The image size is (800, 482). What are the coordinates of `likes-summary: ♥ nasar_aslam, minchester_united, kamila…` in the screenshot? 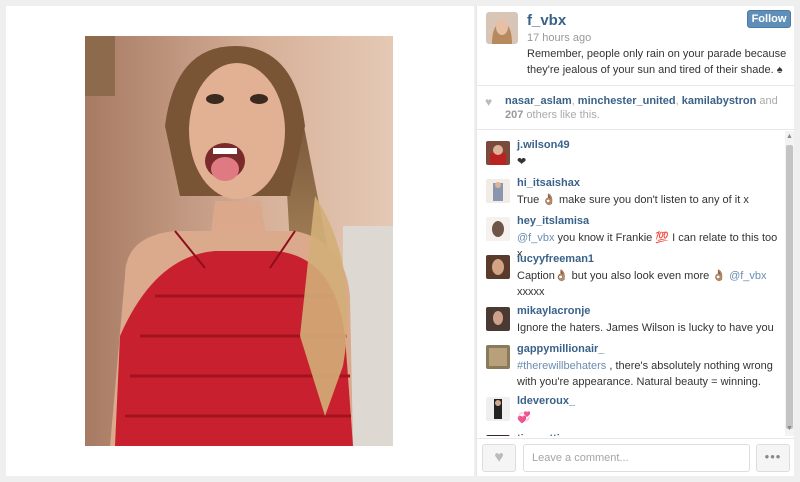 It's located at (636, 108).